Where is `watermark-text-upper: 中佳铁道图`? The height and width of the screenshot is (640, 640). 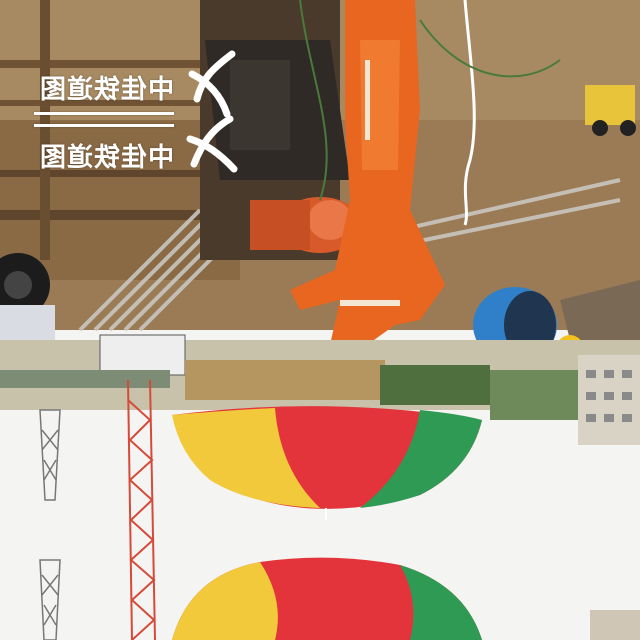 watermark-text-upper: 中佳铁道图 is located at coordinates (106, 90).